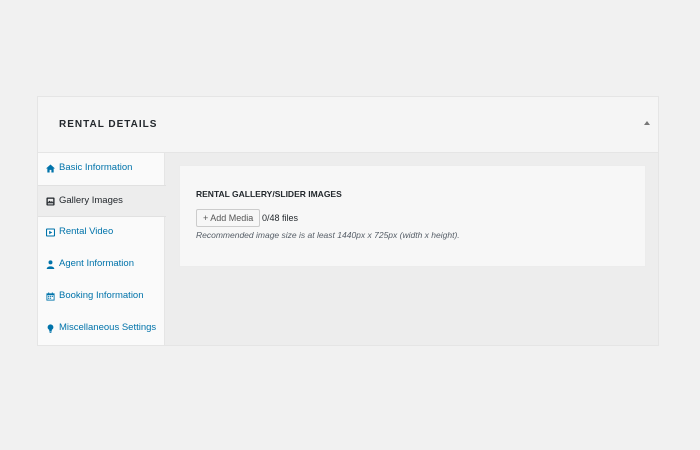 This screenshot has height=450, width=700. I want to click on tab-label: Basic Information, so click(96, 167).